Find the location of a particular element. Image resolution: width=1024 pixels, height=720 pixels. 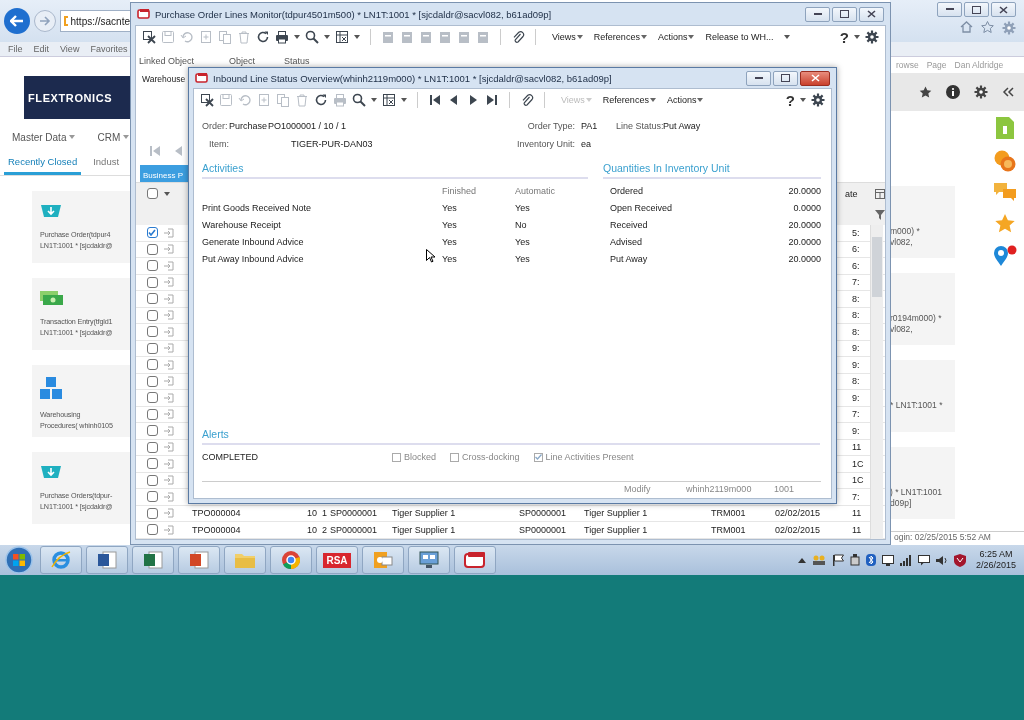

chat-icon is located at coordinates (923, 560).